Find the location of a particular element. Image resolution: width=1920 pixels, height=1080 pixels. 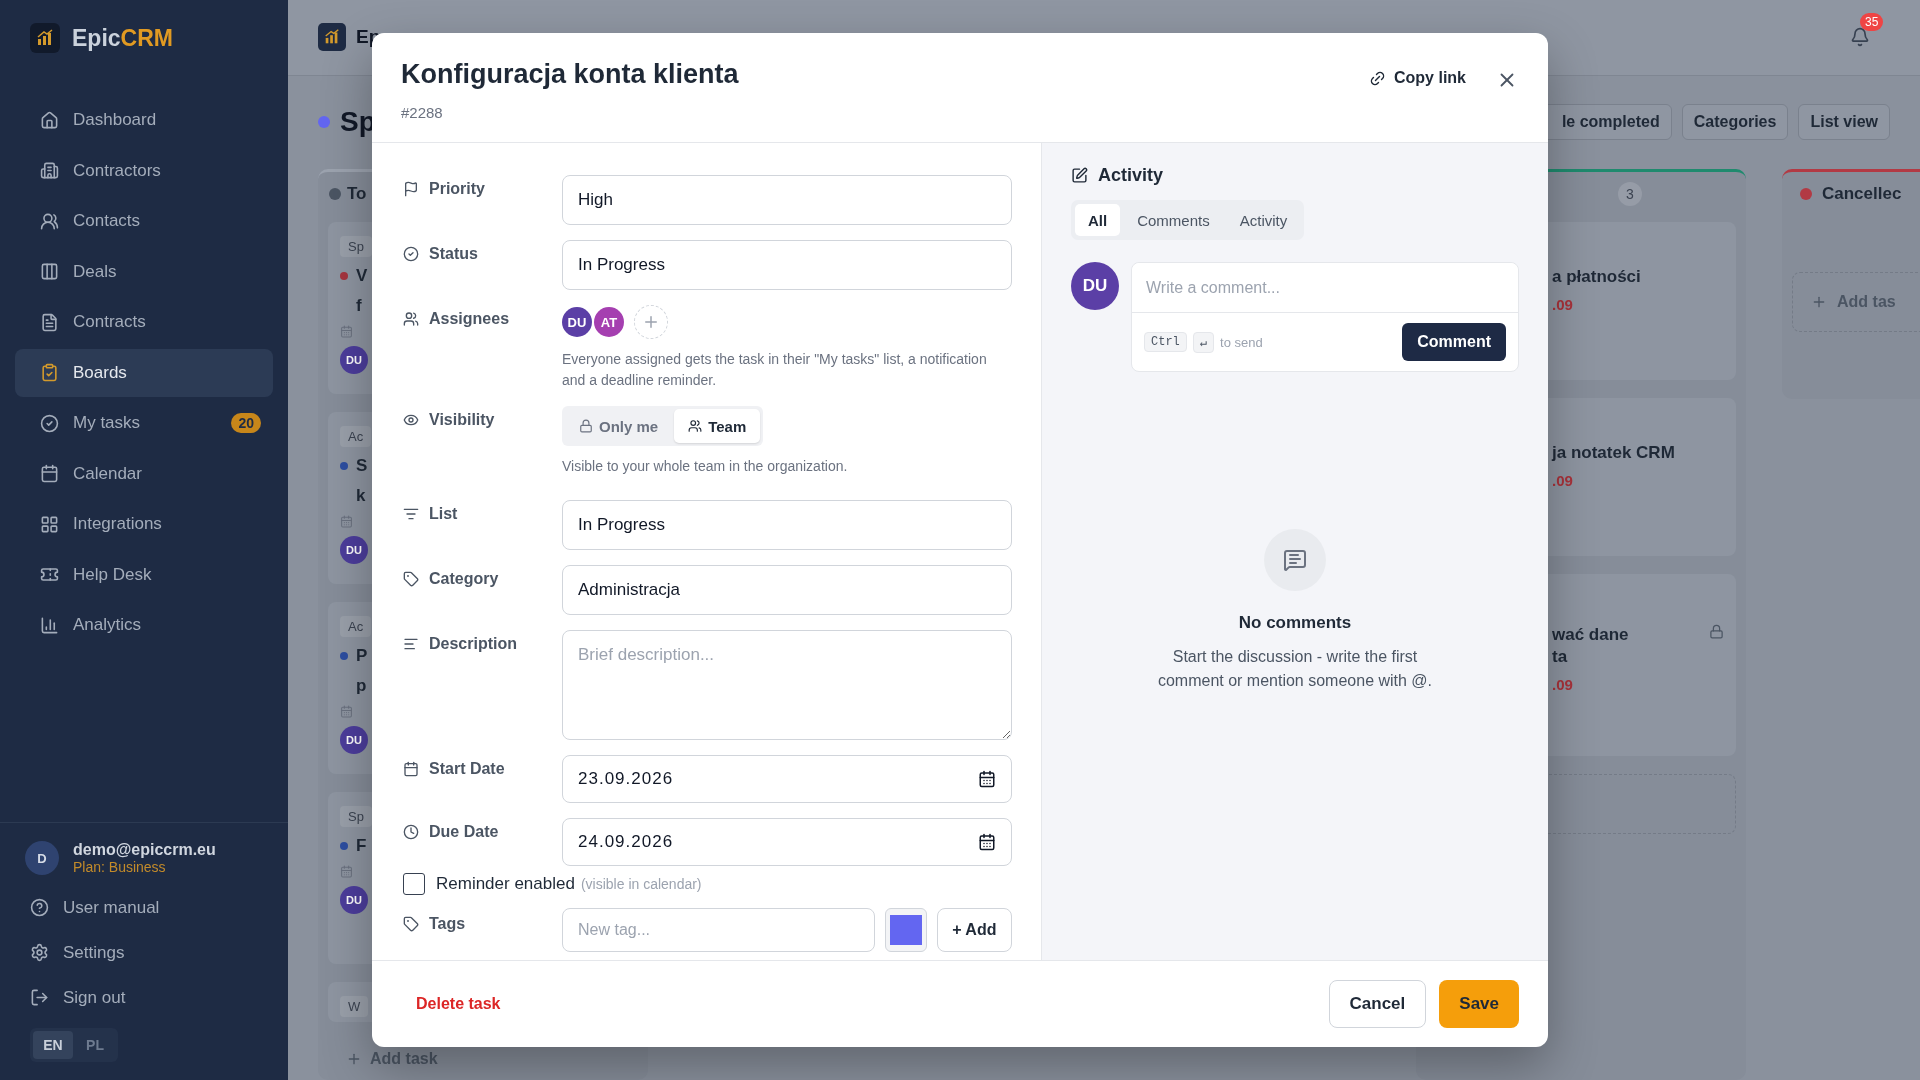

reminder-label: Reminder enabled is located at coordinates (505, 884).